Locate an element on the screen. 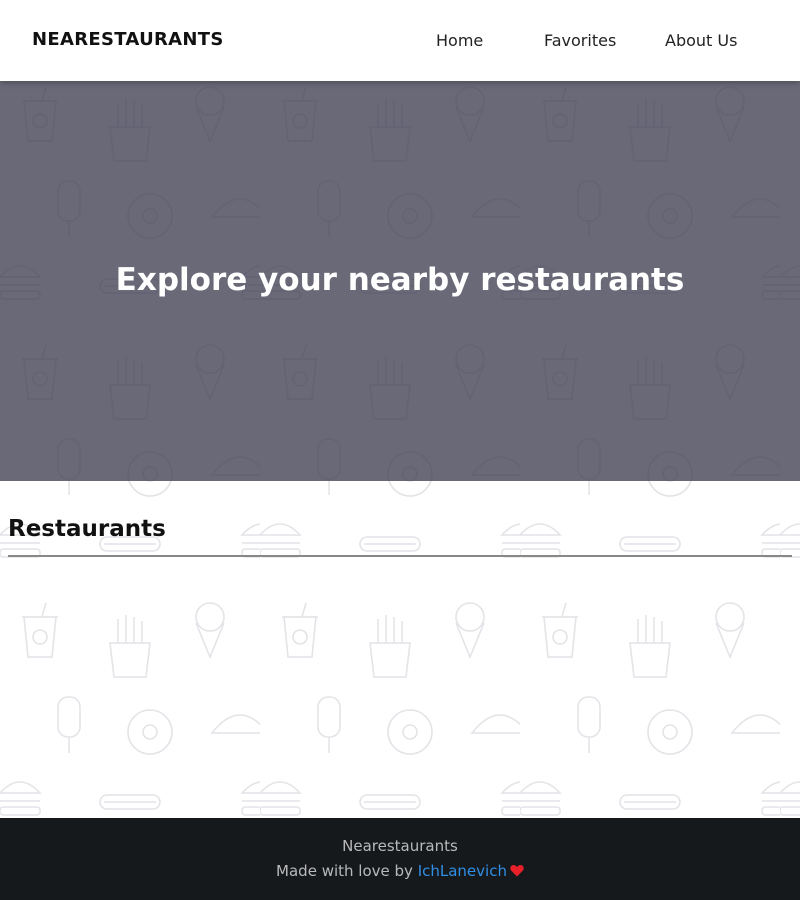 The image size is (800, 900). nav-link-favorites: Favorites is located at coordinates (580, 40).